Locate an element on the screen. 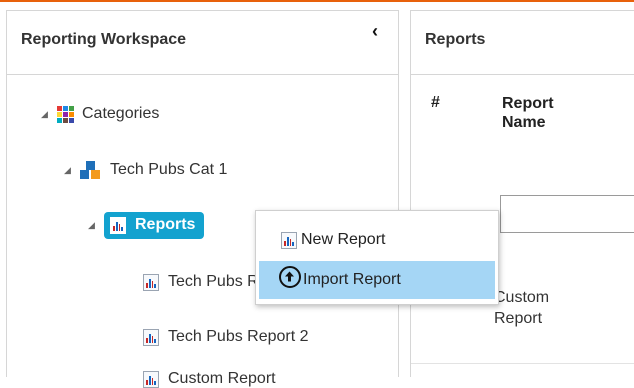 The height and width of the screenshot is (388, 634). category-icon is located at coordinates (91, 170).